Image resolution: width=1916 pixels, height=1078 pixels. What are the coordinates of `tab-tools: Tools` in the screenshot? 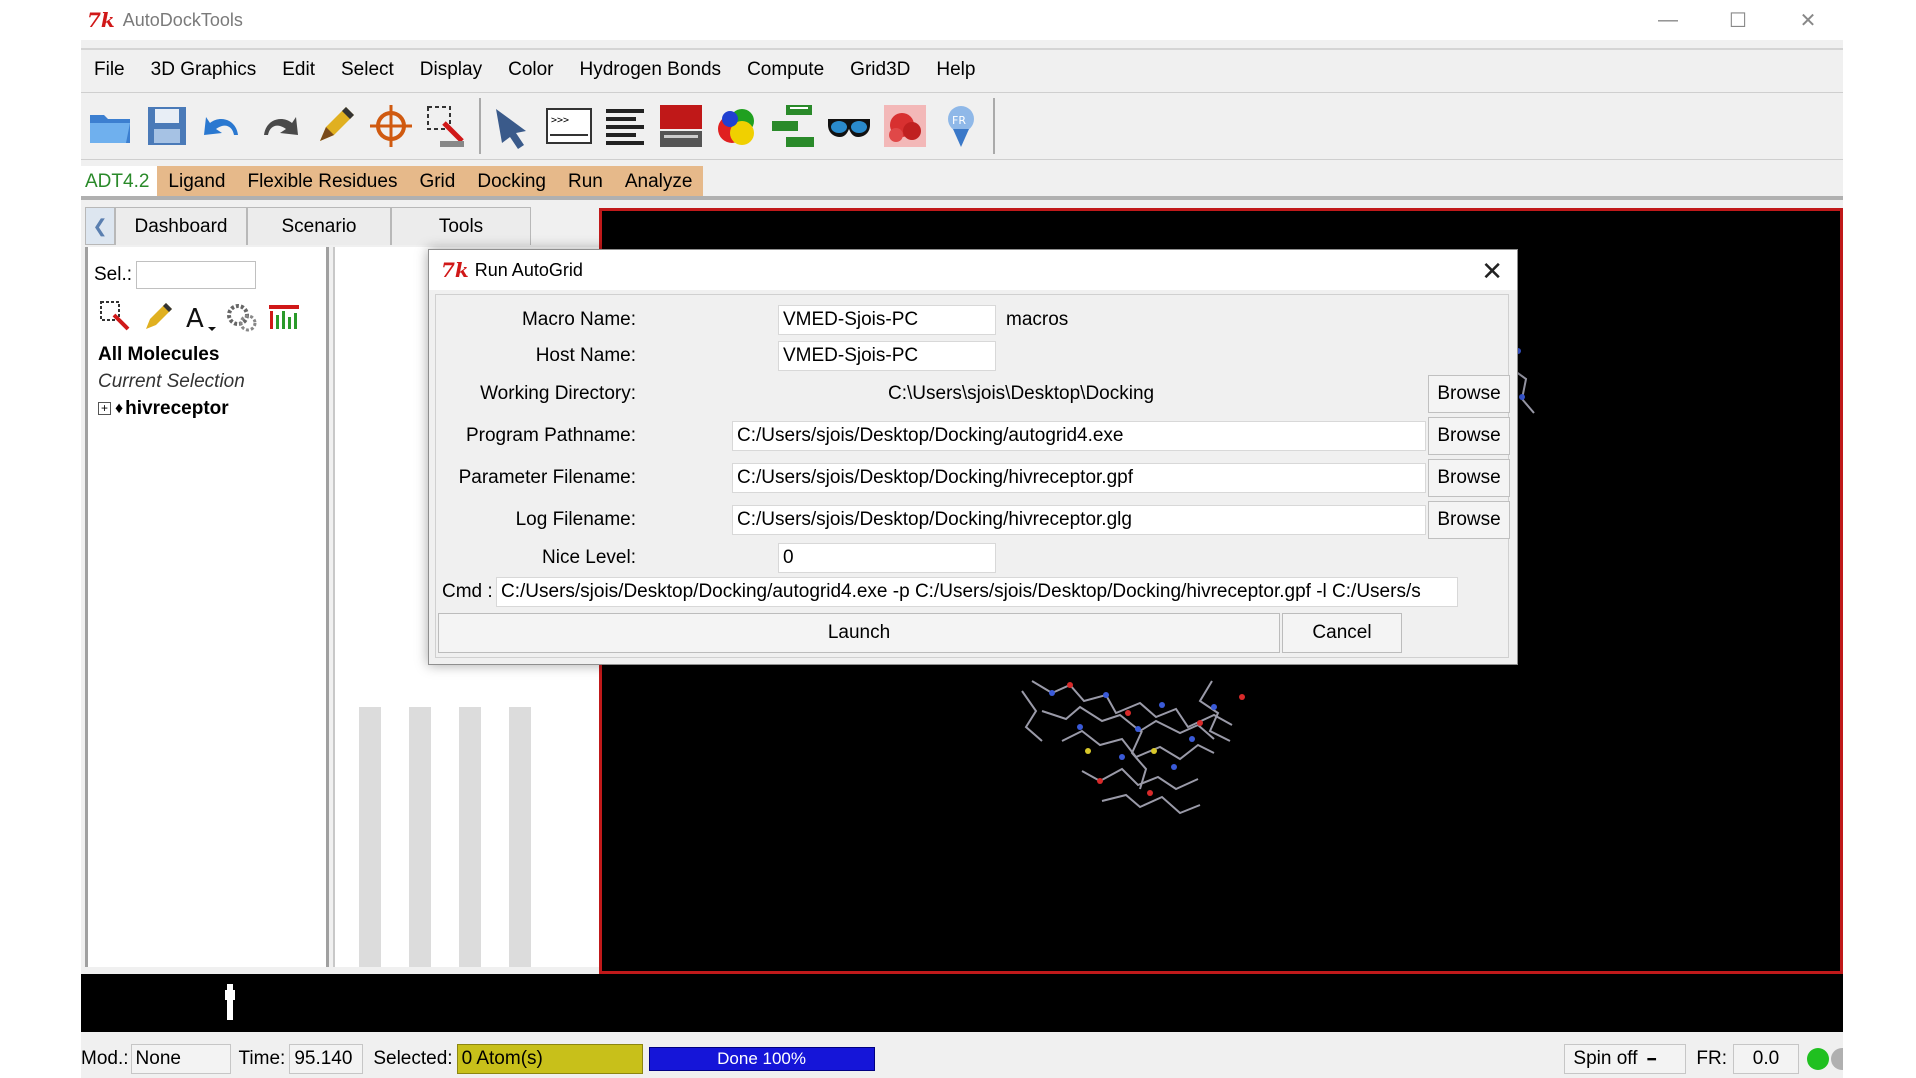 It's located at (461, 226).